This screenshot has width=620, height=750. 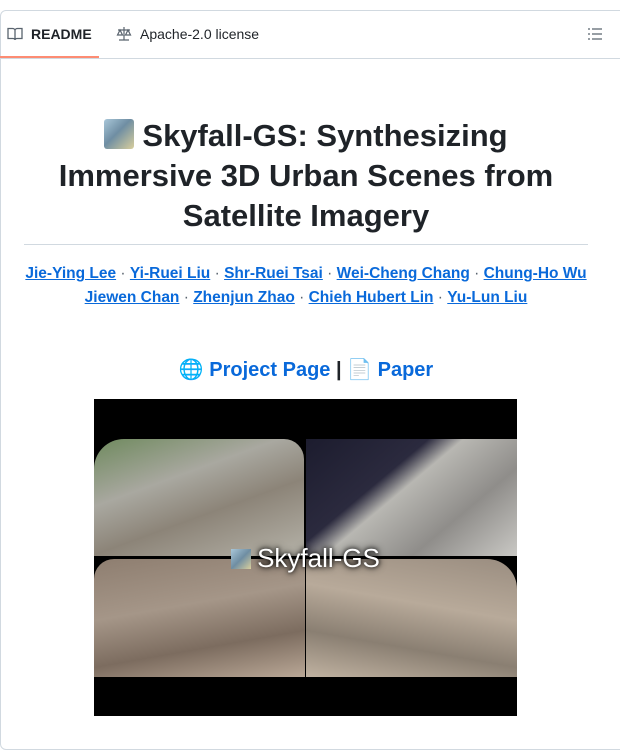 What do you see at coordinates (49, 57) in the screenshot?
I see `active-tab-indicator` at bounding box center [49, 57].